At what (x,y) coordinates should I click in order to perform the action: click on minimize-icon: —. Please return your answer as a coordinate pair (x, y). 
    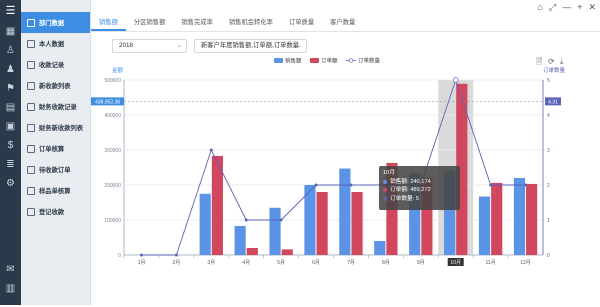
    Looking at the image, I should click on (566, 7).